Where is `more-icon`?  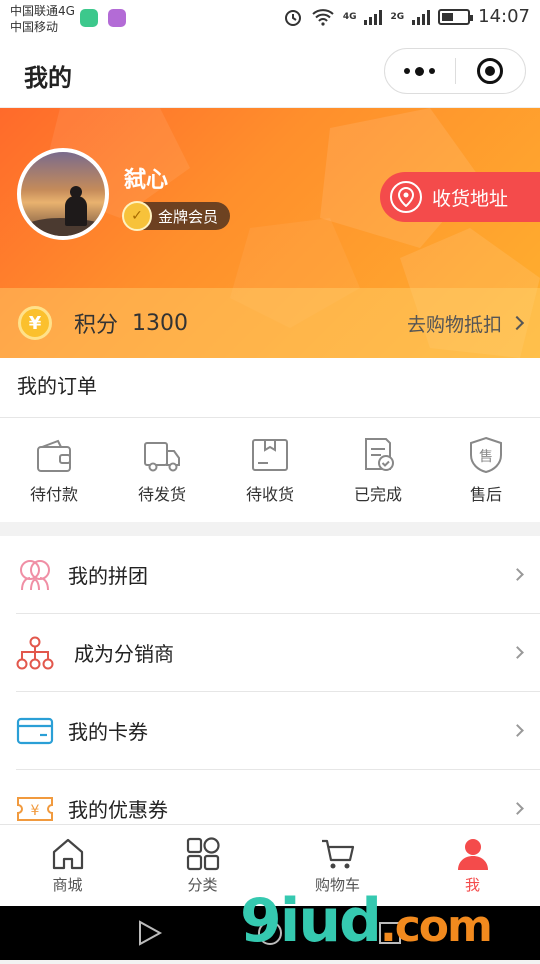 more-icon is located at coordinates (420, 71).